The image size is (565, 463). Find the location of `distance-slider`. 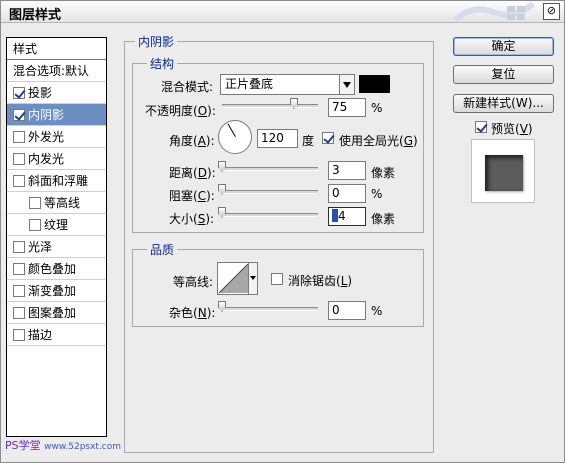

distance-slider is located at coordinates (270, 169).